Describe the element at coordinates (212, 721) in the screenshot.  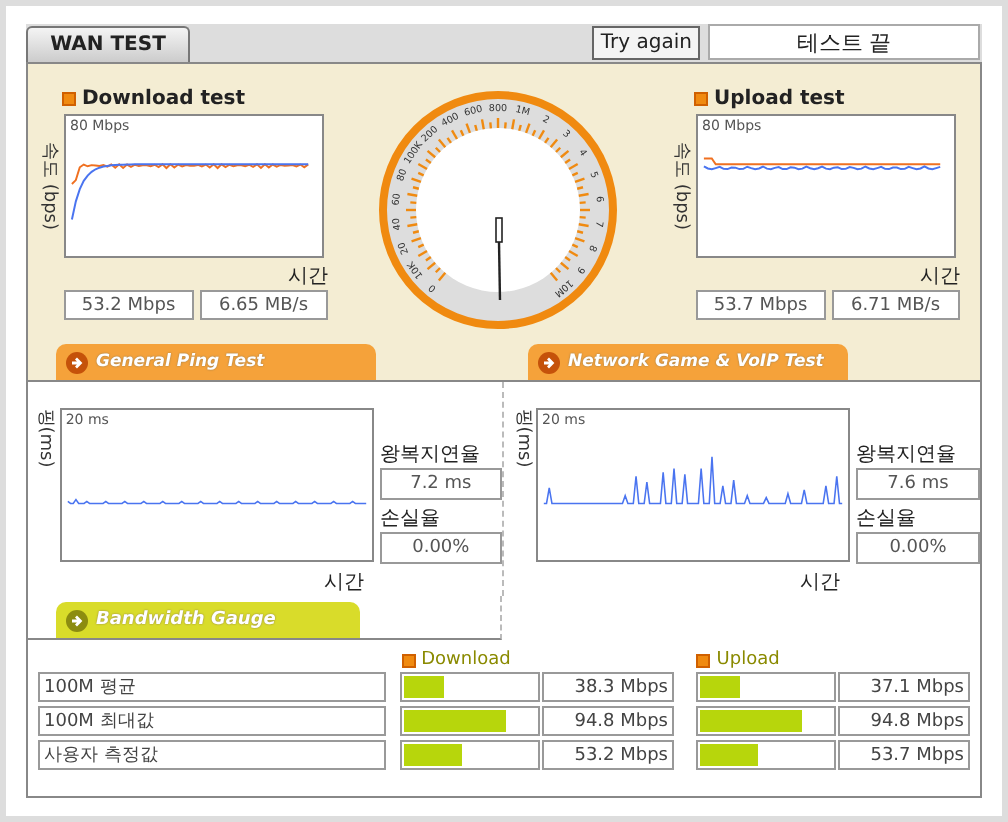
I see `table-cell: 100M 최대값` at that location.